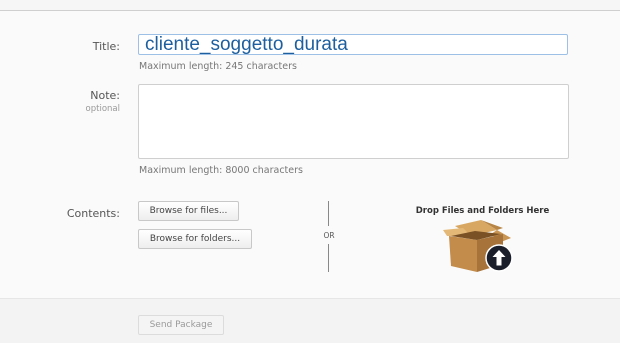 This screenshot has height=343, width=620. I want to click on note-optional-label: optional, so click(102, 109).